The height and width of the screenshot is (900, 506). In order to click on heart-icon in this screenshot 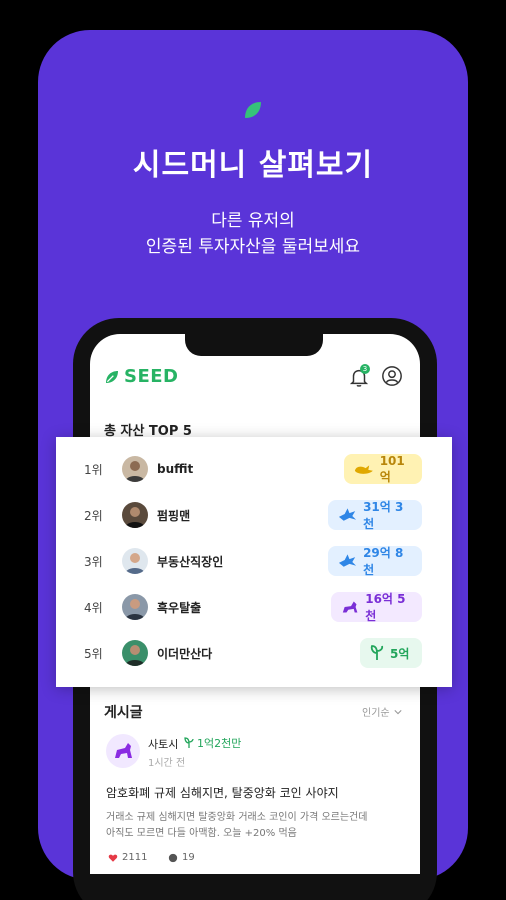, I will do `click(113, 858)`.